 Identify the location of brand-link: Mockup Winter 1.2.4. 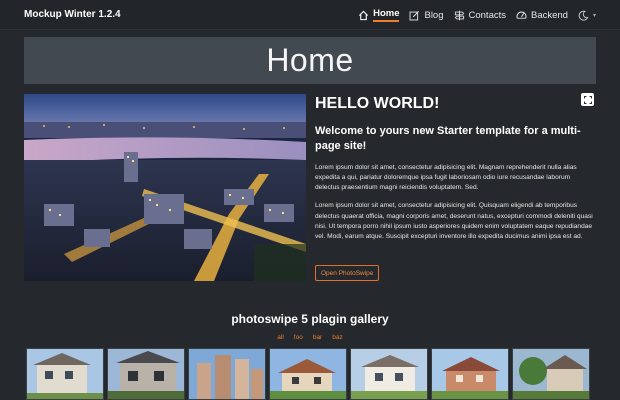
(72, 14).